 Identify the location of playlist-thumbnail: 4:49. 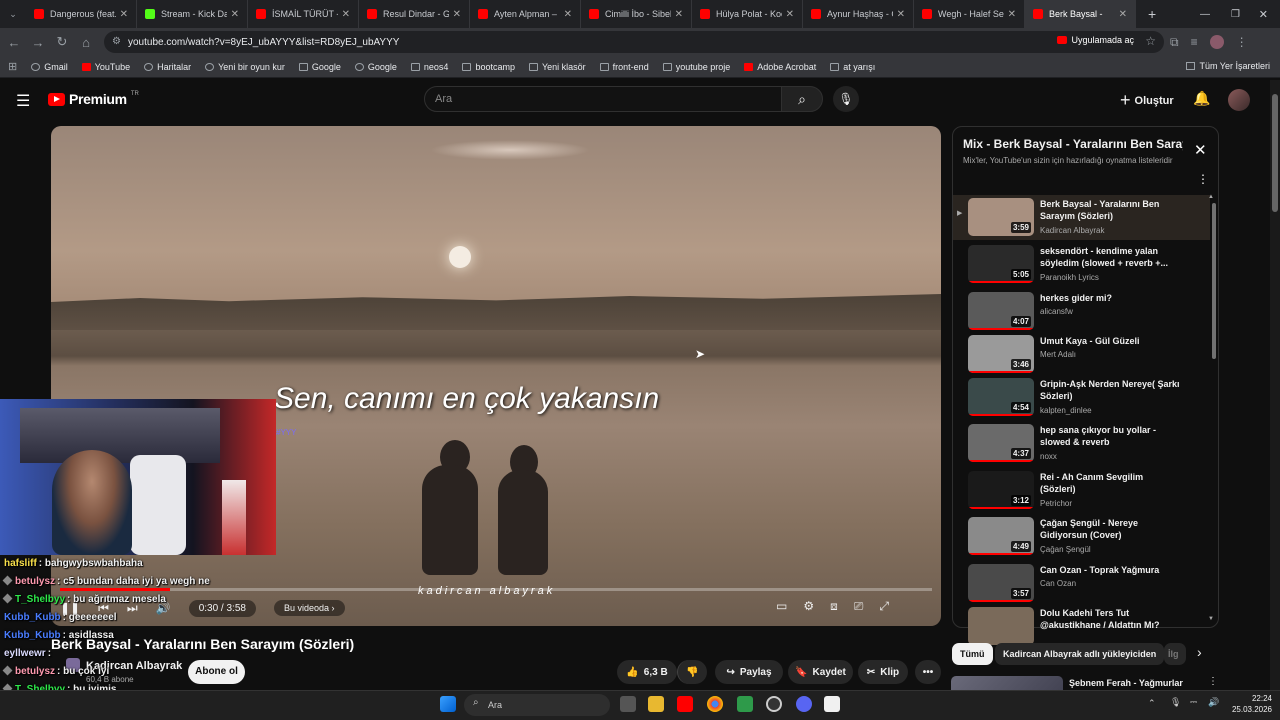
(1001, 536).